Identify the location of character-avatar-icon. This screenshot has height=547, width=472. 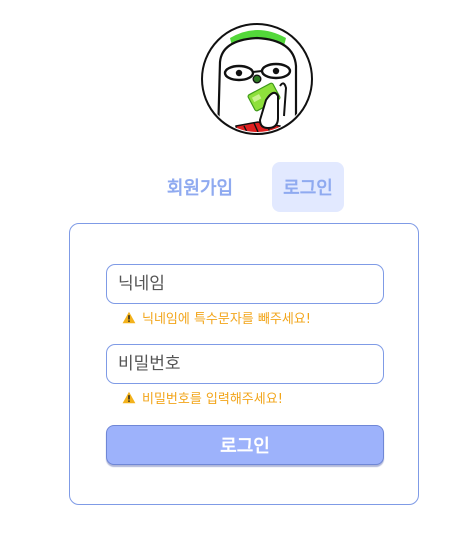
(257, 79).